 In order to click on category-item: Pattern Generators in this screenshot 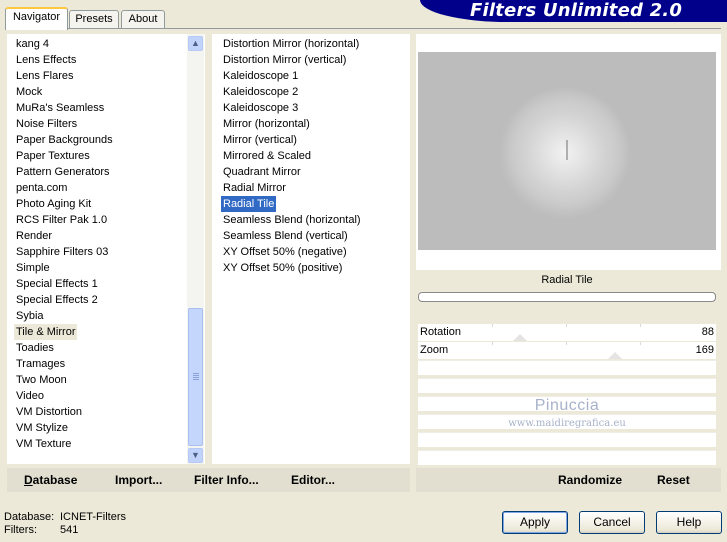, I will do `click(63, 172)`.